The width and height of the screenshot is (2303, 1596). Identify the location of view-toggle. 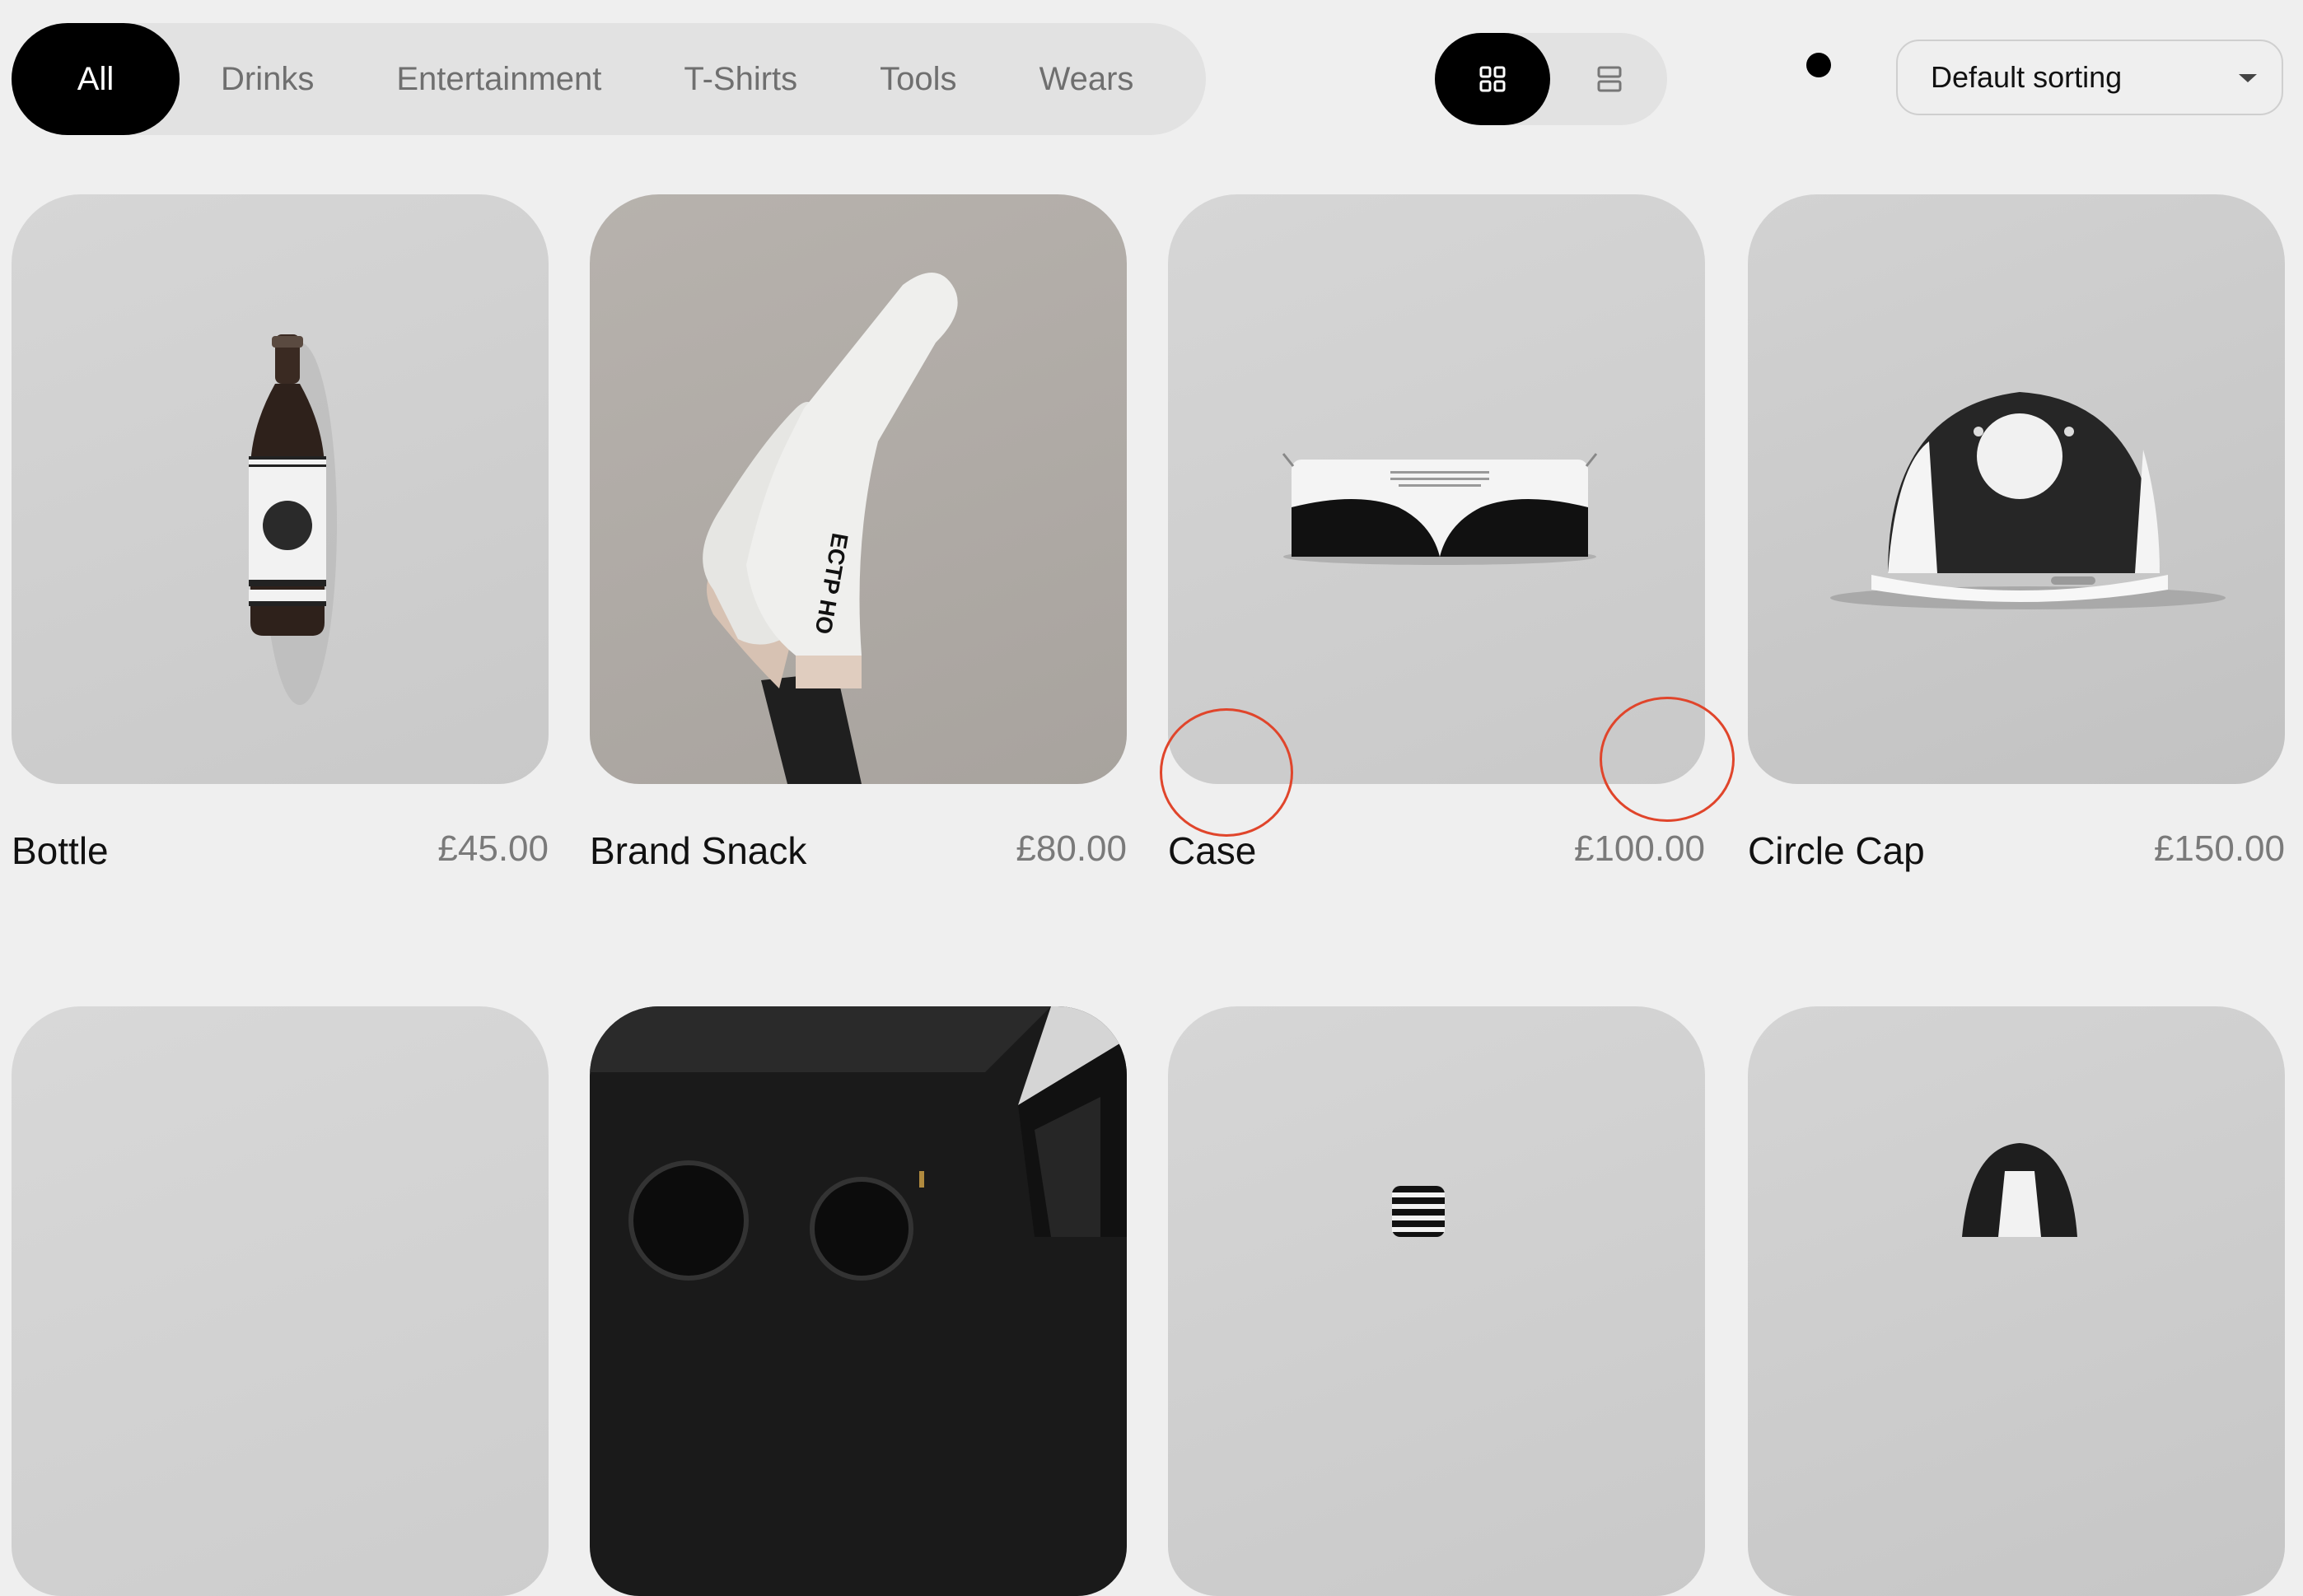
(1551, 79).